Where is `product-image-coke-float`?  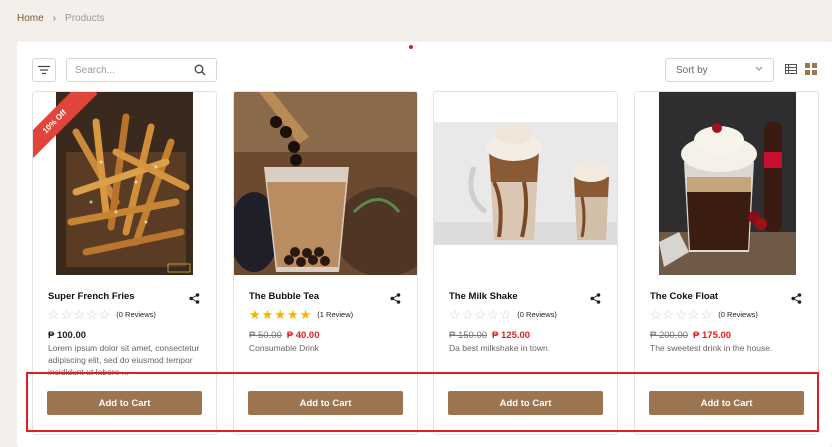
product-image-coke-float is located at coordinates (727, 183).